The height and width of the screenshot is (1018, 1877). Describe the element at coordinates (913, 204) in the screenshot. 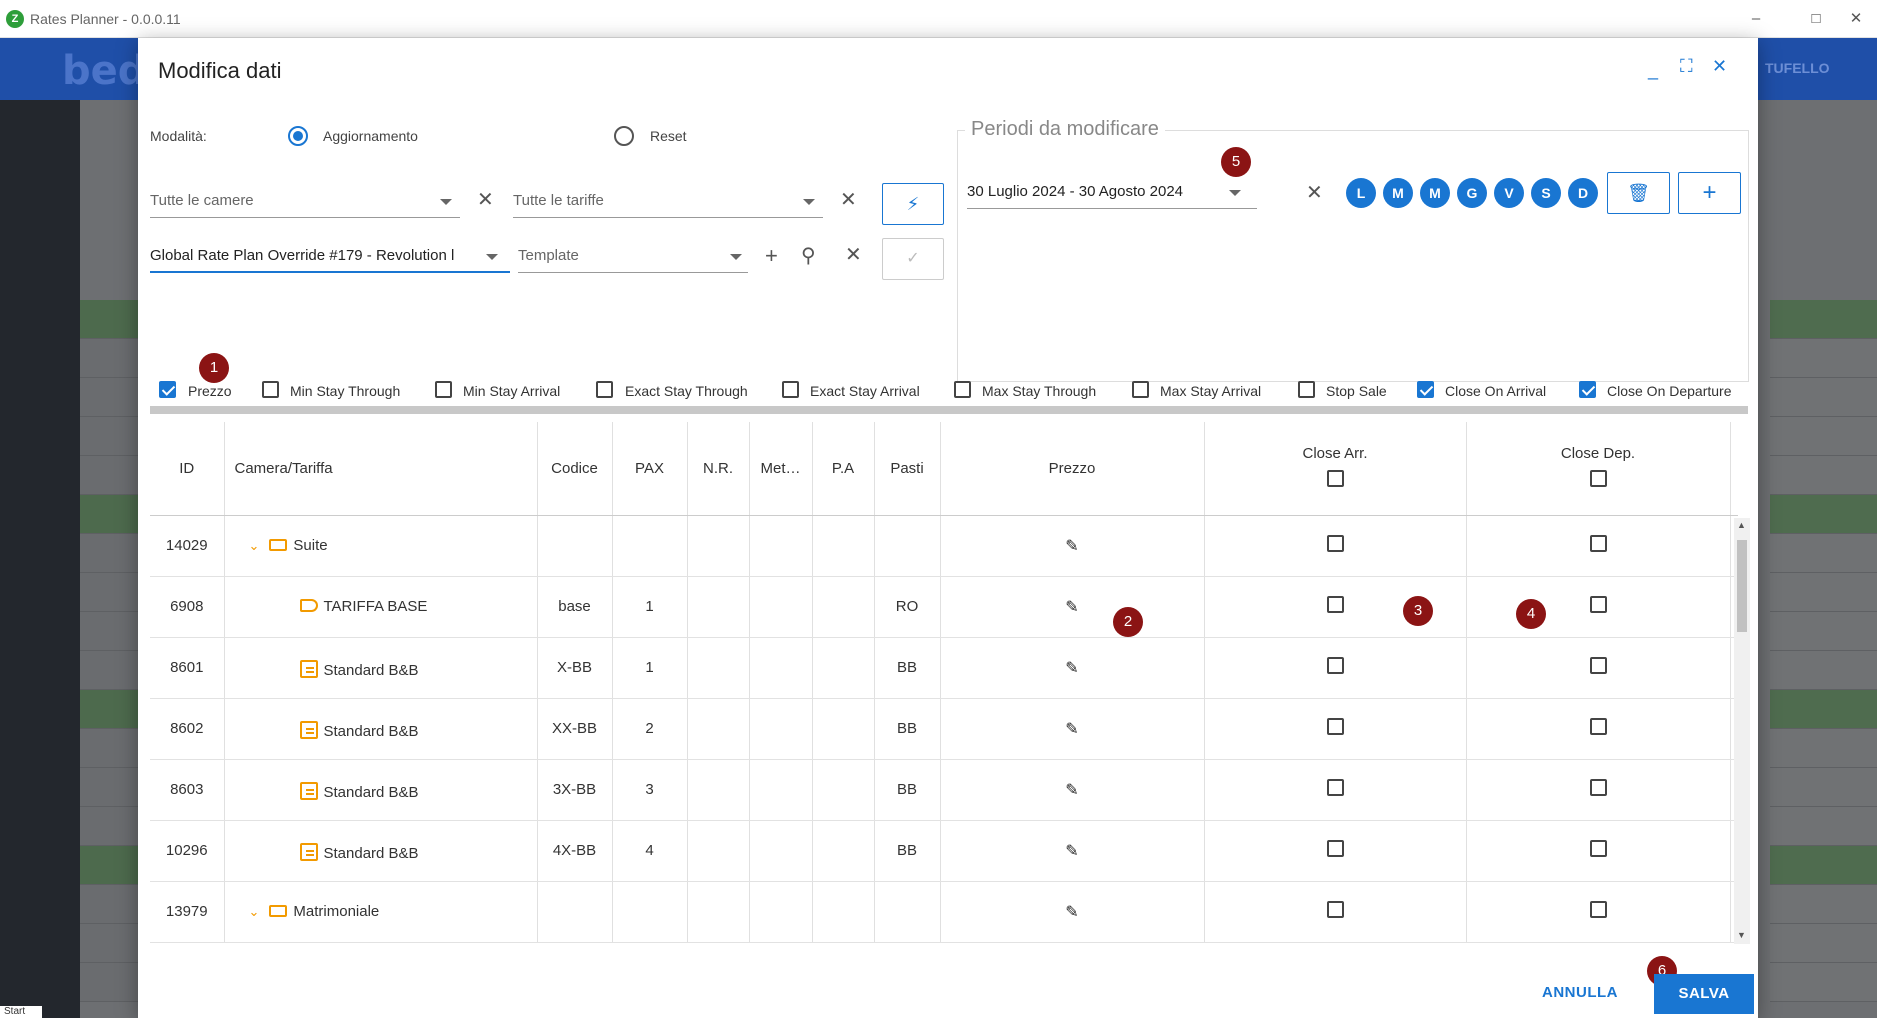

I see `quick-apply-button: ⚡︎` at that location.